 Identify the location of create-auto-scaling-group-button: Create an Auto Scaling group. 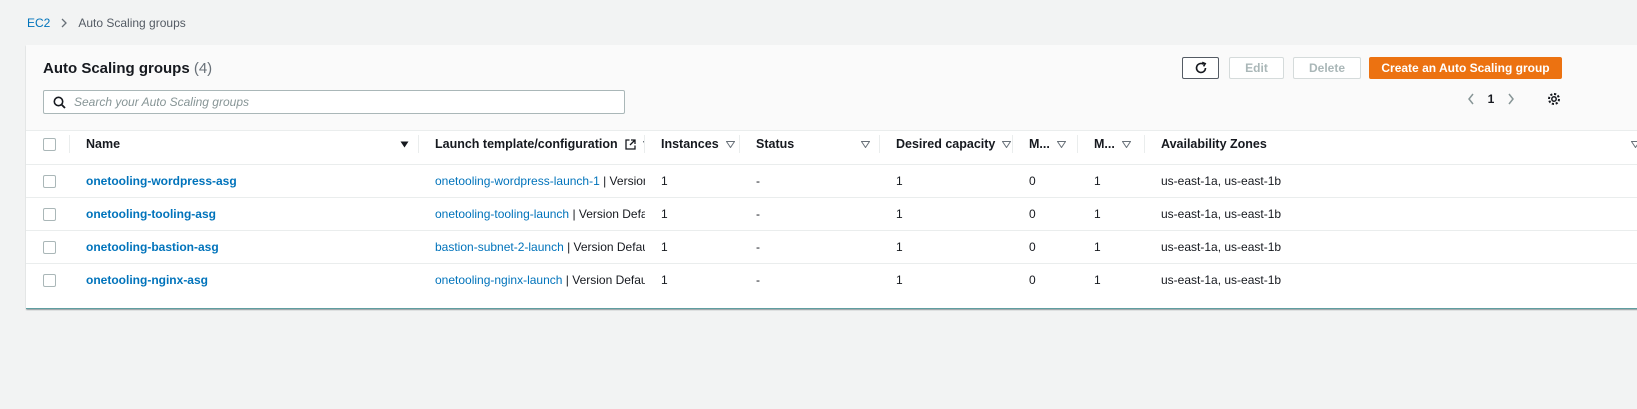
(1465, 68).